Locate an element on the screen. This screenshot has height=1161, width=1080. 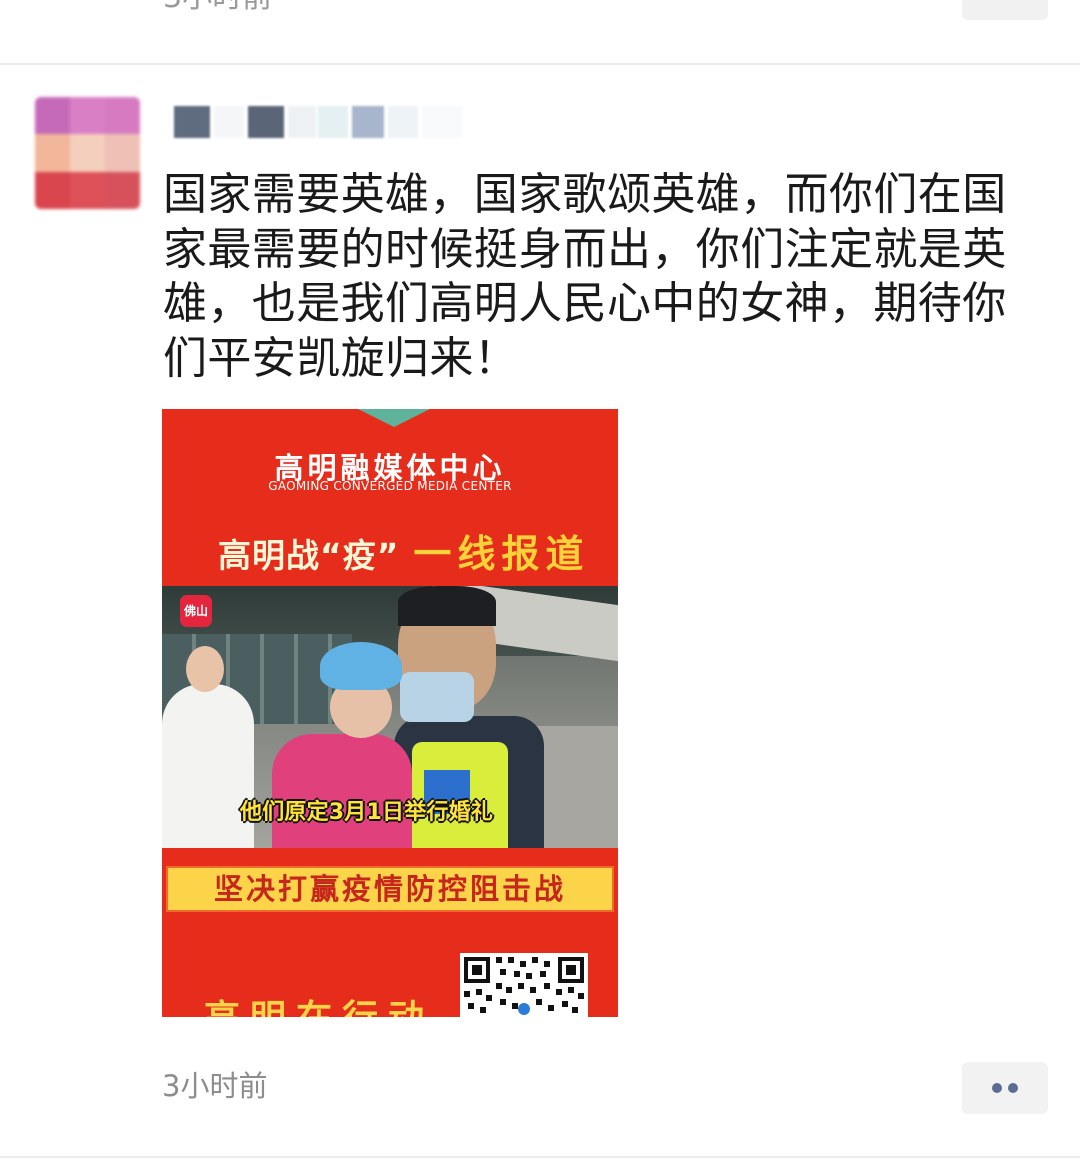
post-timestamp: 3小时前 is located at coordinates (215, 1086).